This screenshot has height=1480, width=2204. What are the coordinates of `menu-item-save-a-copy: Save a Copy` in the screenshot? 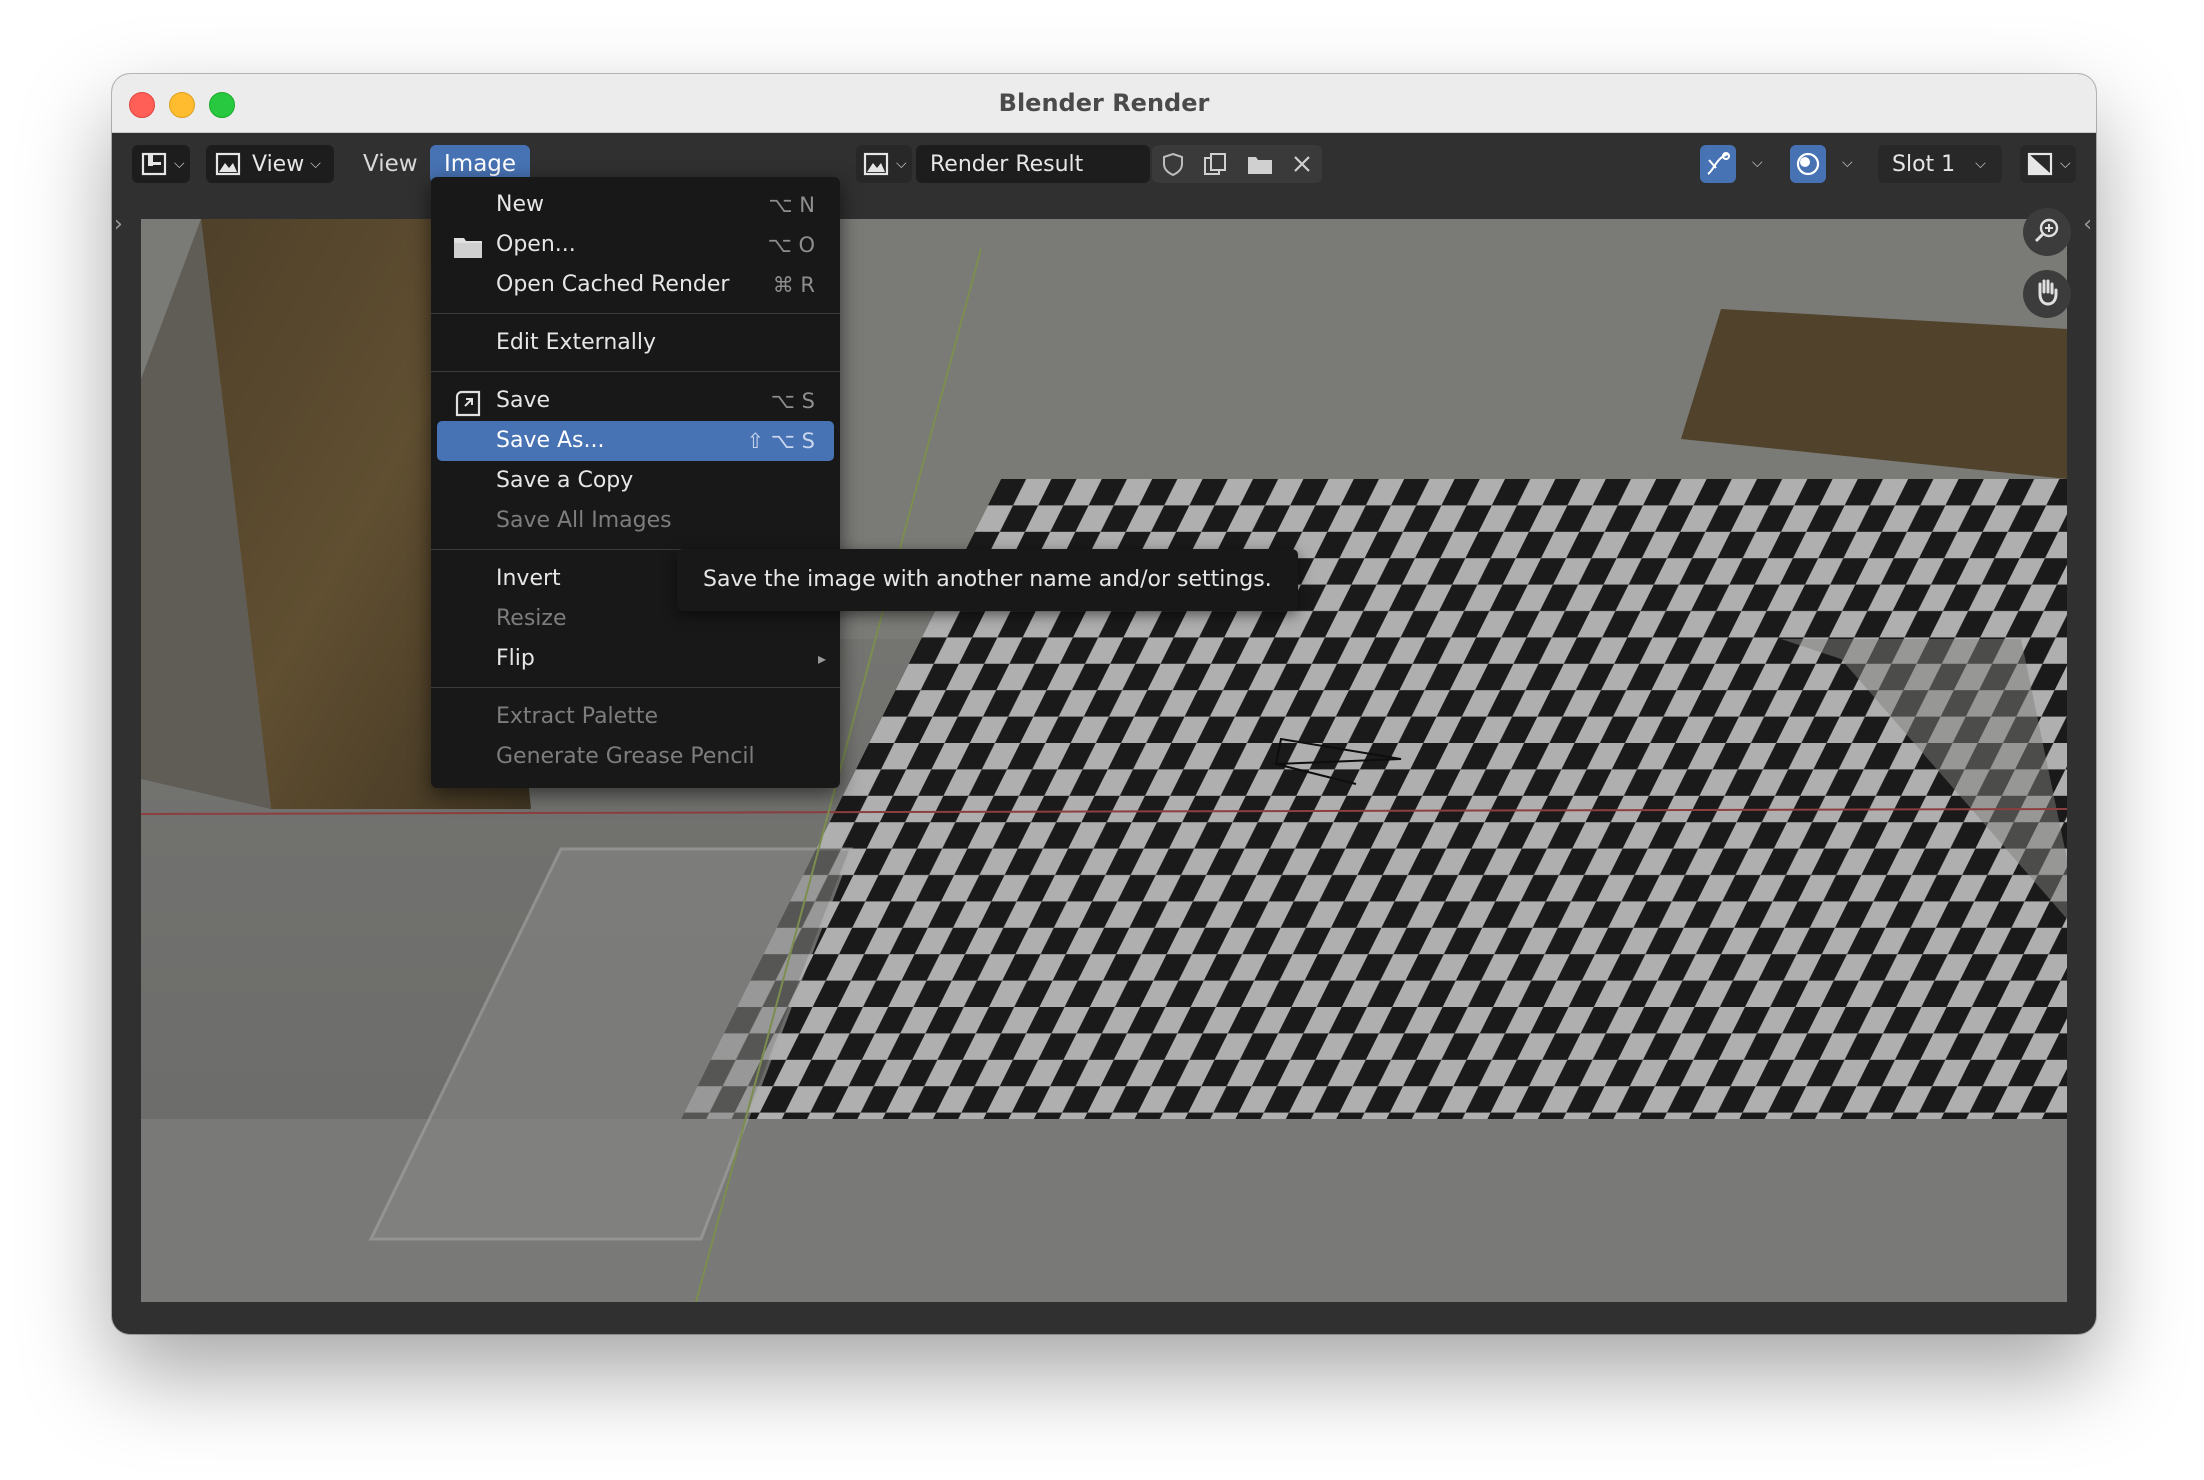 It's located at (635, 481).